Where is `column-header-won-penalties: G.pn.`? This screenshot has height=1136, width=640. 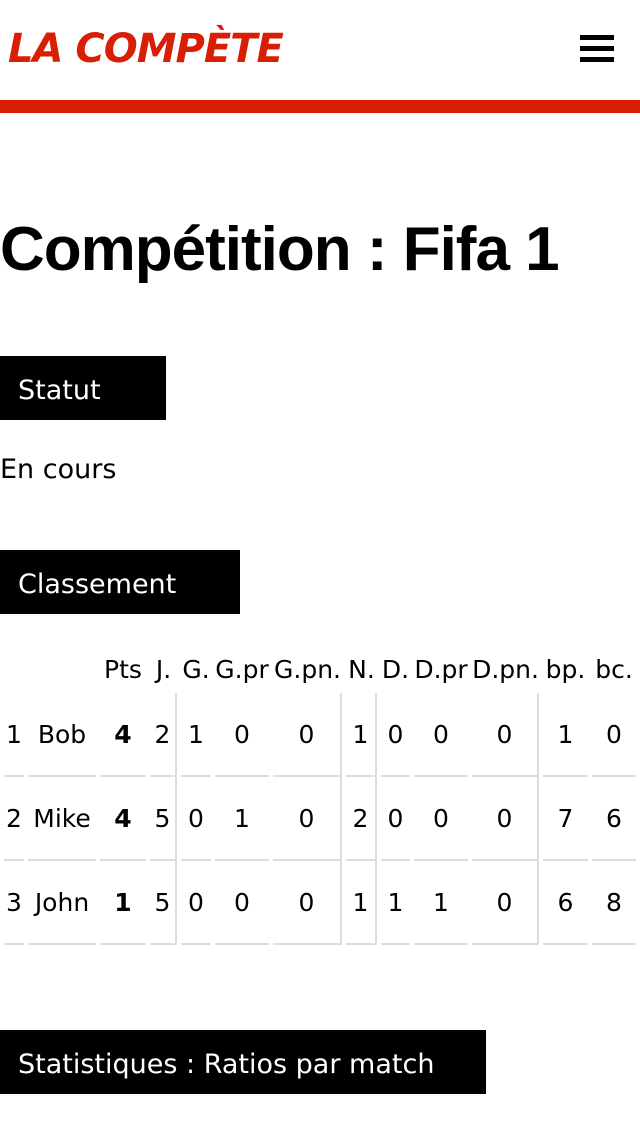
column-header-won-penalties: G.pn. is located at coordinates (307, 669).